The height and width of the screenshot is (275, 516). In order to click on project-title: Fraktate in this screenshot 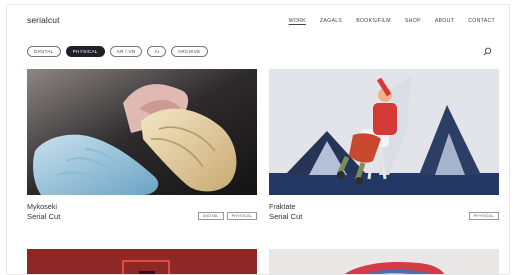, I will do `click(282, 206)`.